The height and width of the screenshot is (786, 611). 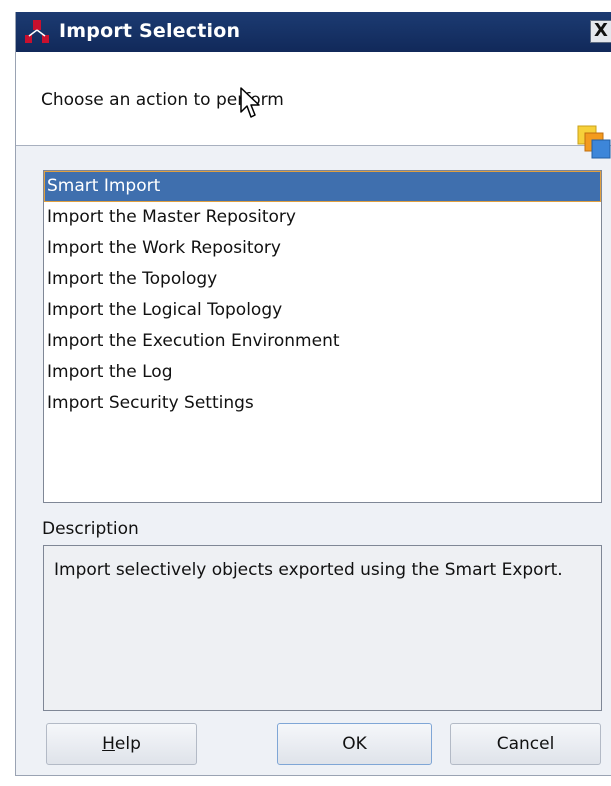 What do you see at coordinates (594, 142) in the screenshot?
I see `stacked-squares-icon` at bounding box center [594, 142].